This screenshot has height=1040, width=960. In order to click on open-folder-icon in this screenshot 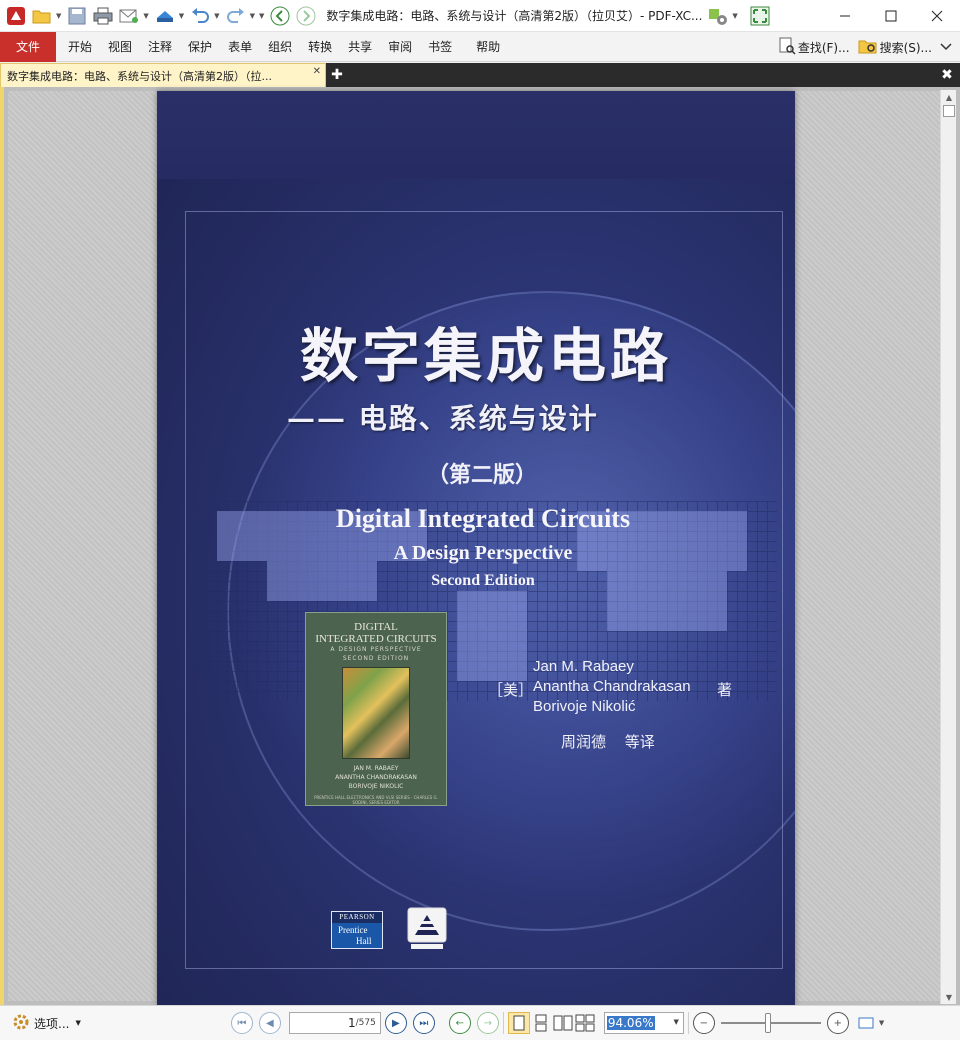, I will do `click(42, 16)`.